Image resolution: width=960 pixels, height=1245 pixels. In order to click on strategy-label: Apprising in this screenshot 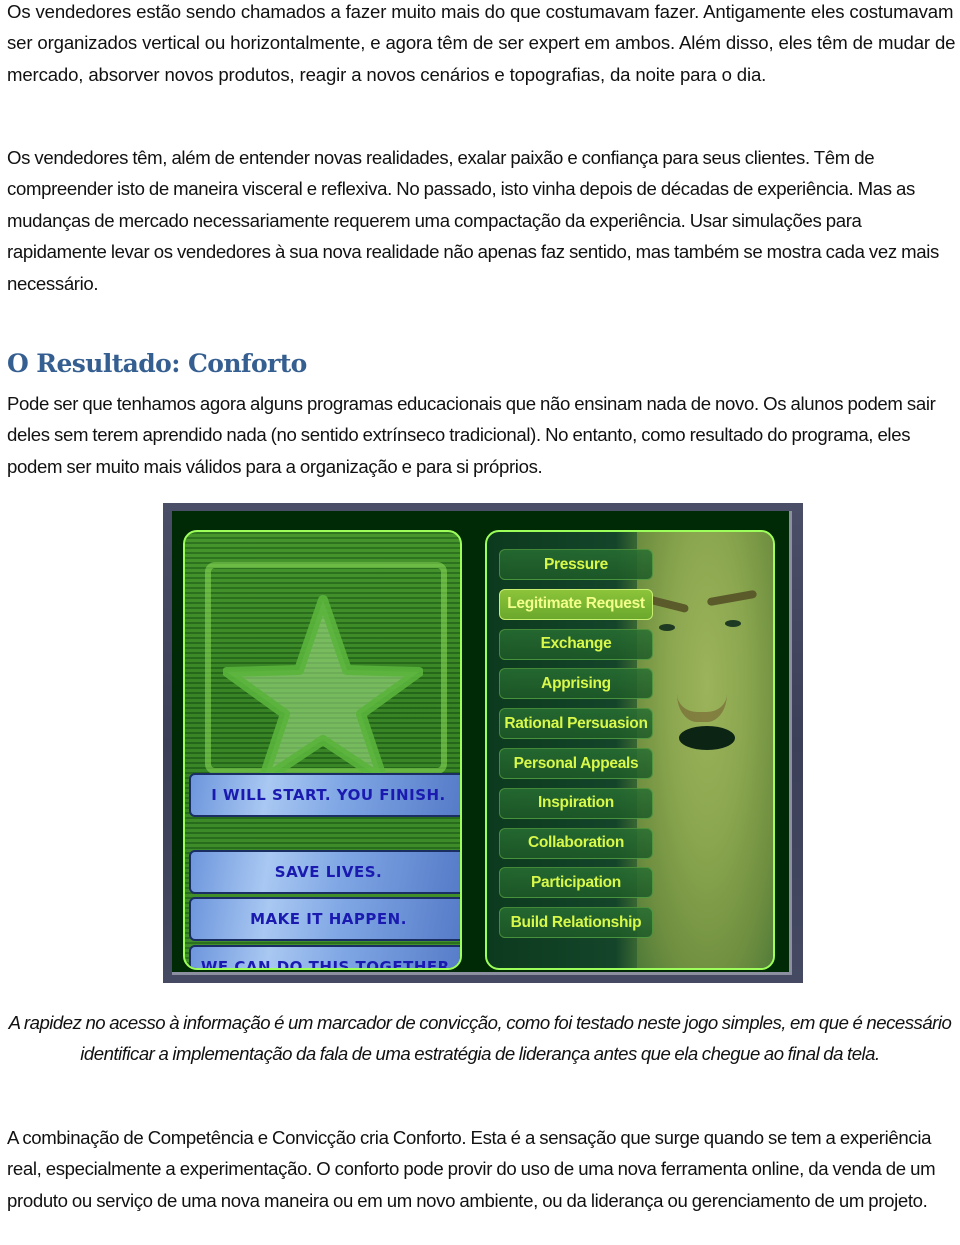, I will do `click(576, 683)`.